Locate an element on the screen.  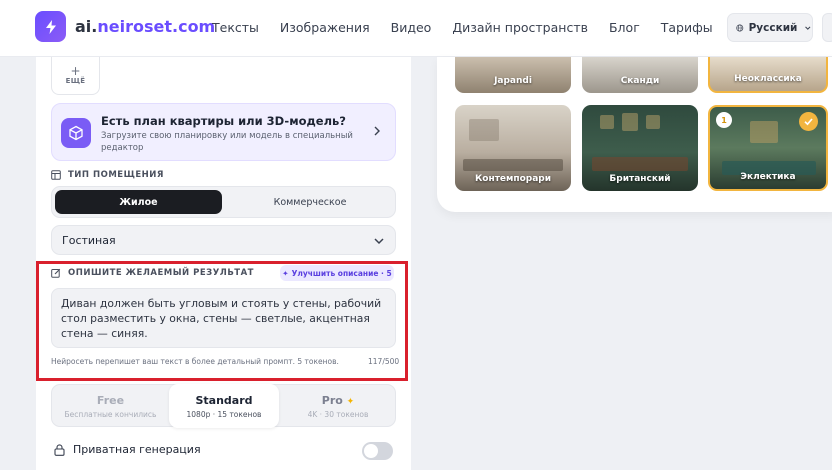
nav-blog: Блог is located at coordinates (624, 27).